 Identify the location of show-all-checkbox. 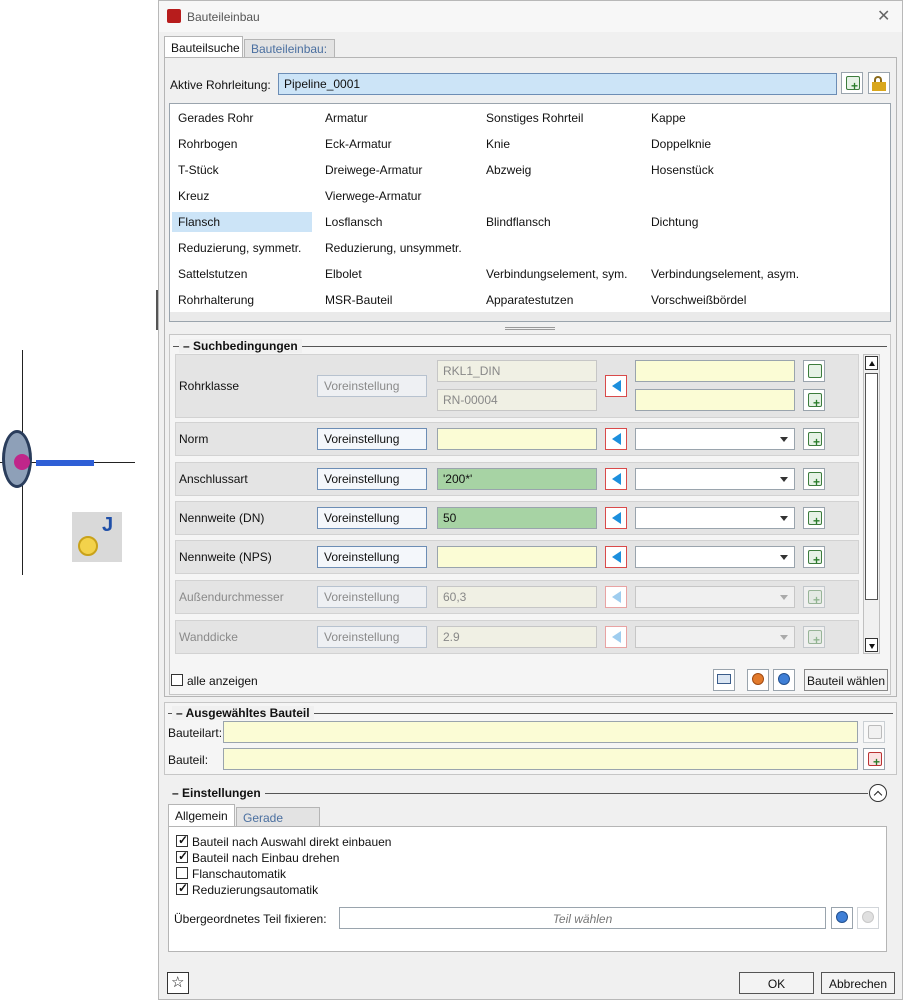
(177, 680).